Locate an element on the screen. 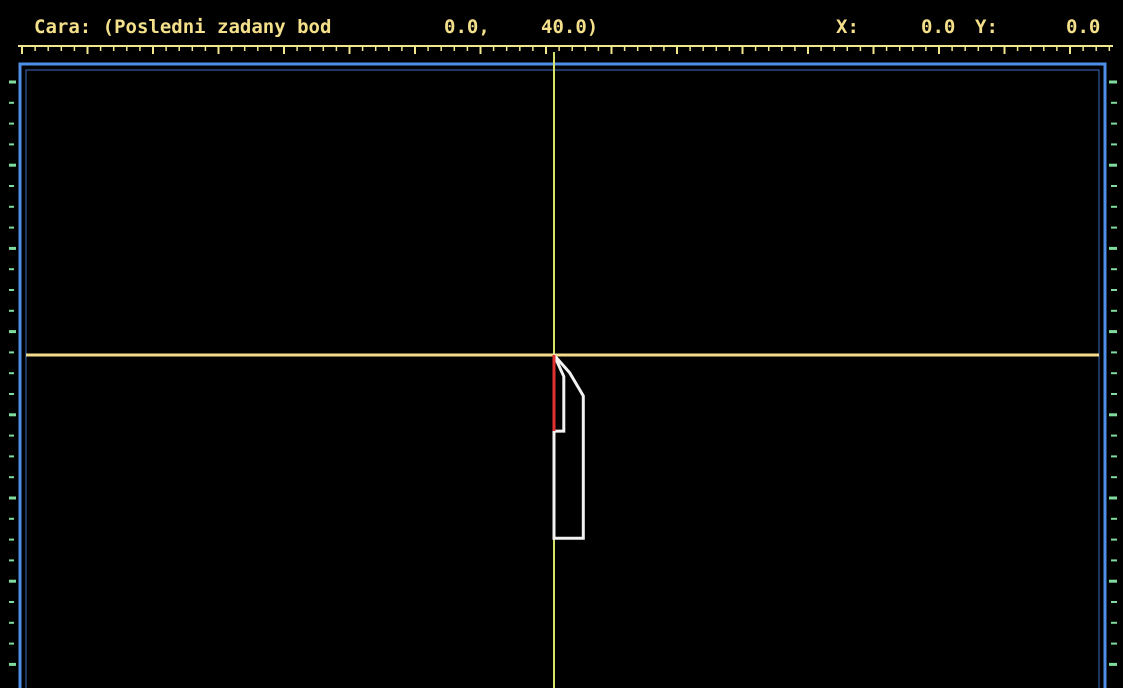 The image size is (1123, 688). left-scale-ticks is located at coordinates (12, 373).